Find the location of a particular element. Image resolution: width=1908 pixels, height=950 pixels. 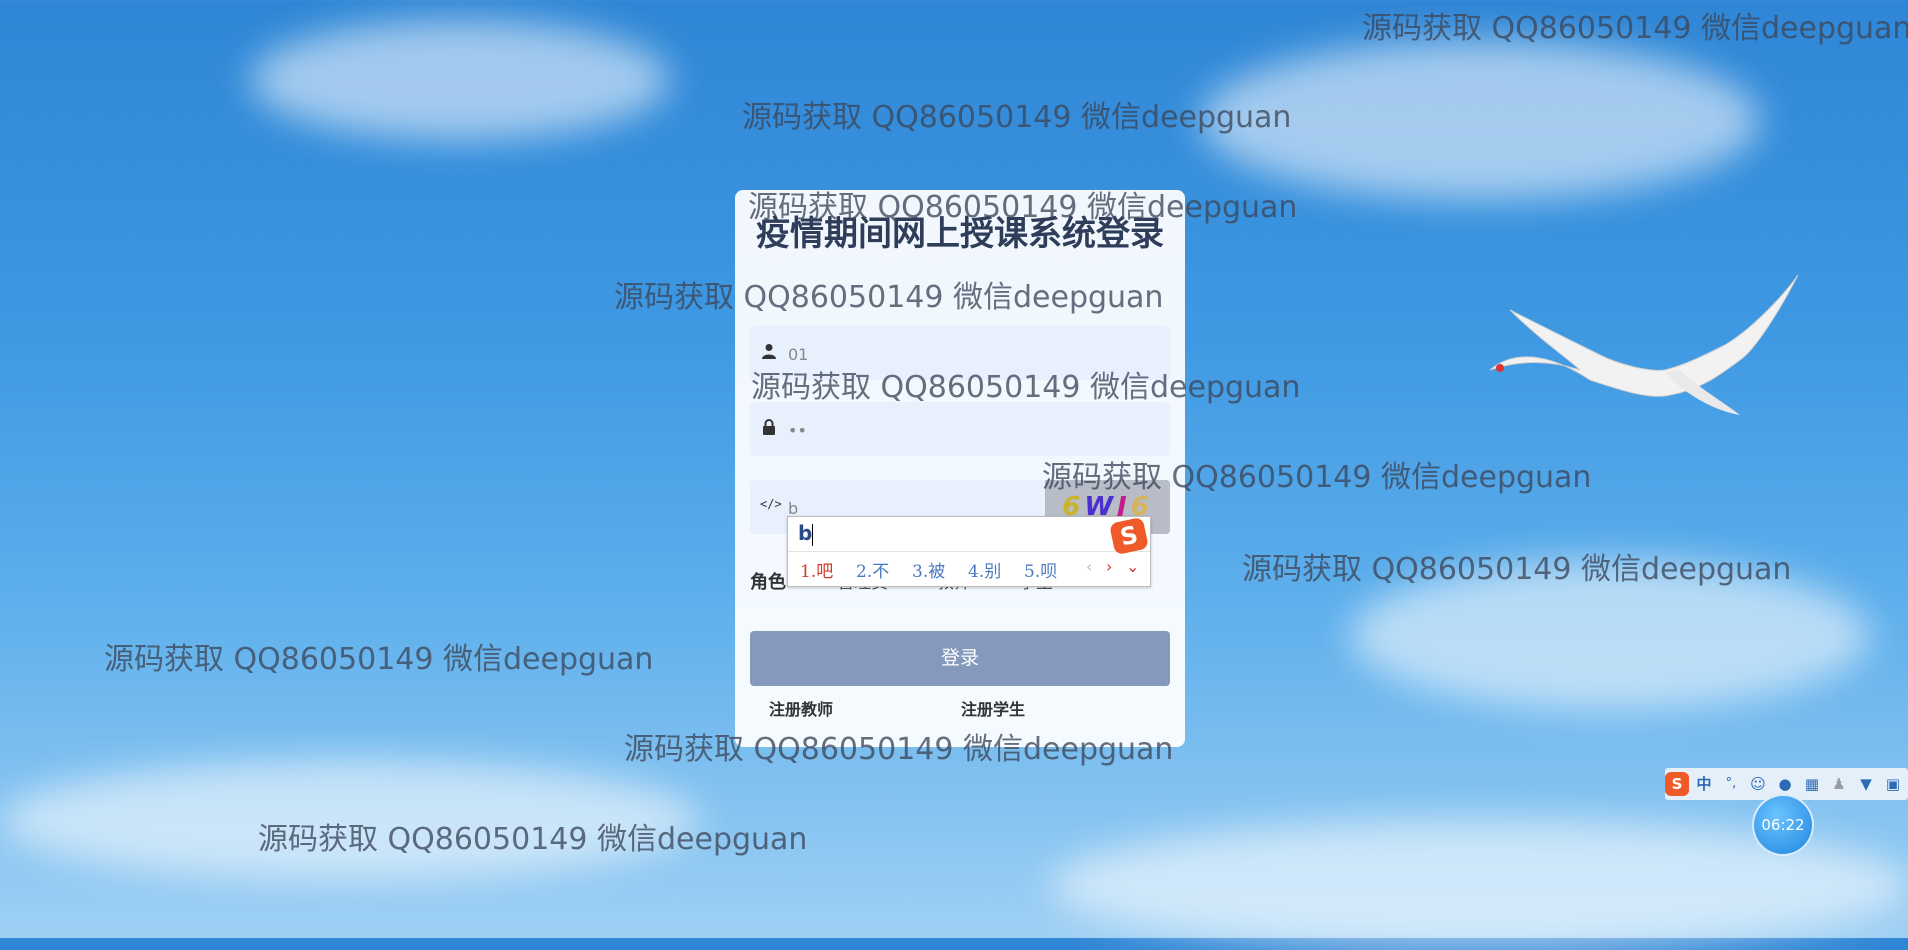

ime-next-page-icon: › is located at coordinates (1109, 566).